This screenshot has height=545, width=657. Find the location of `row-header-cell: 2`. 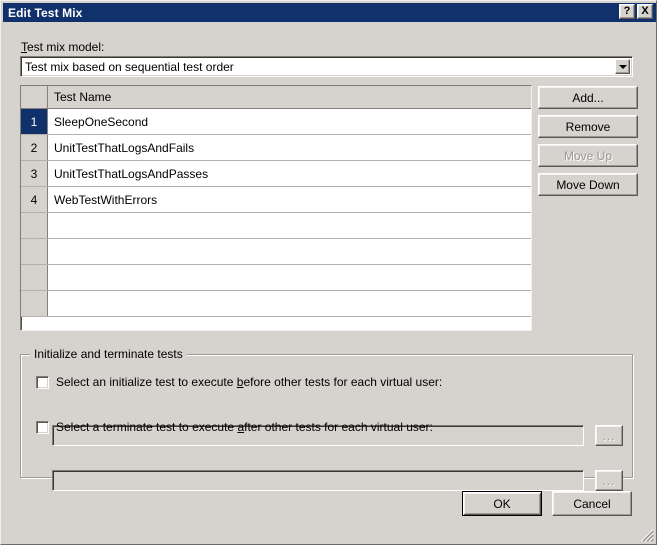

row-header-cell: 2 is located at coordinates (34, 147).